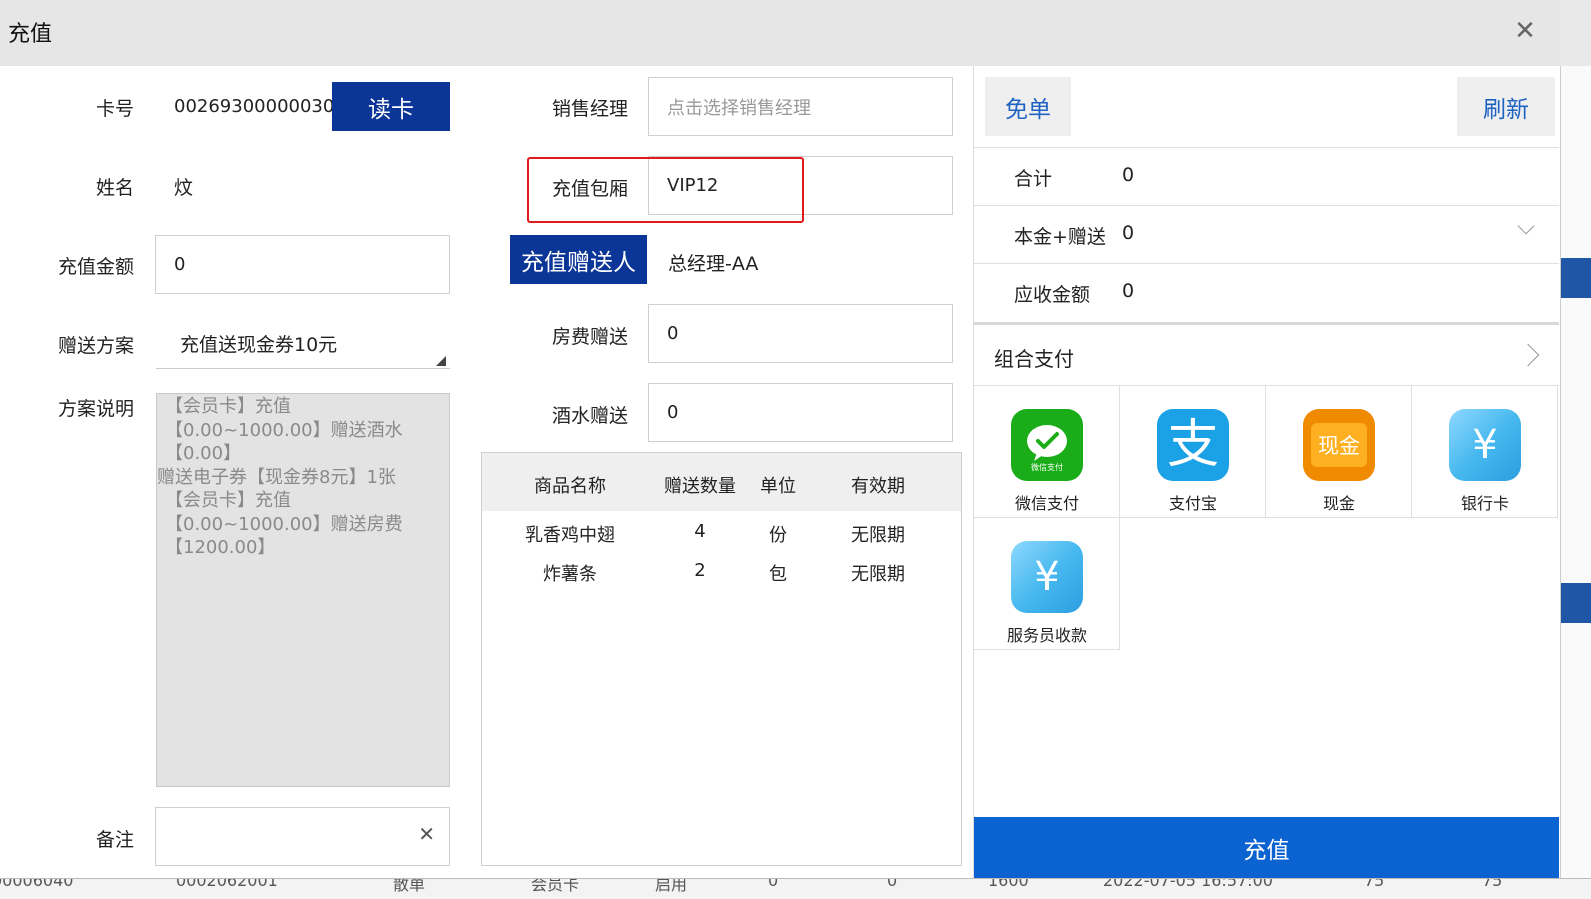  I want to click on pay-label: 支付宝, so click(1192, 503).